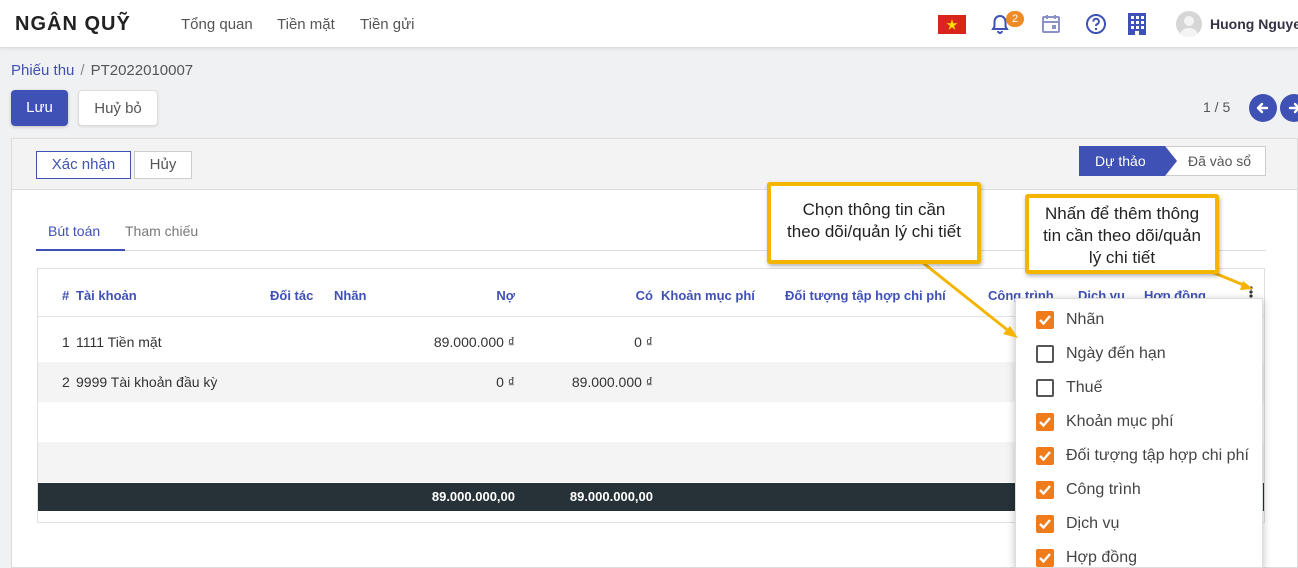 Image resolution: width=1298 pixels, height=568 pixels. What do you see at coordinates (106, 295) in the screenshot?
I see `col-header-account: Tài khoản` at bounding box center [106, 295].